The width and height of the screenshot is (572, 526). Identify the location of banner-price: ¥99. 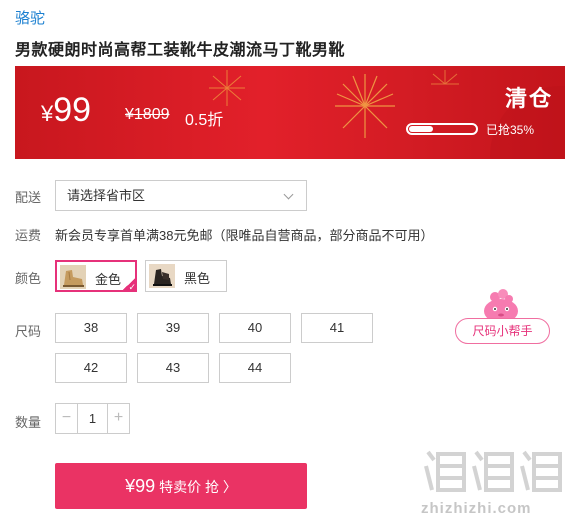
(66, 112).